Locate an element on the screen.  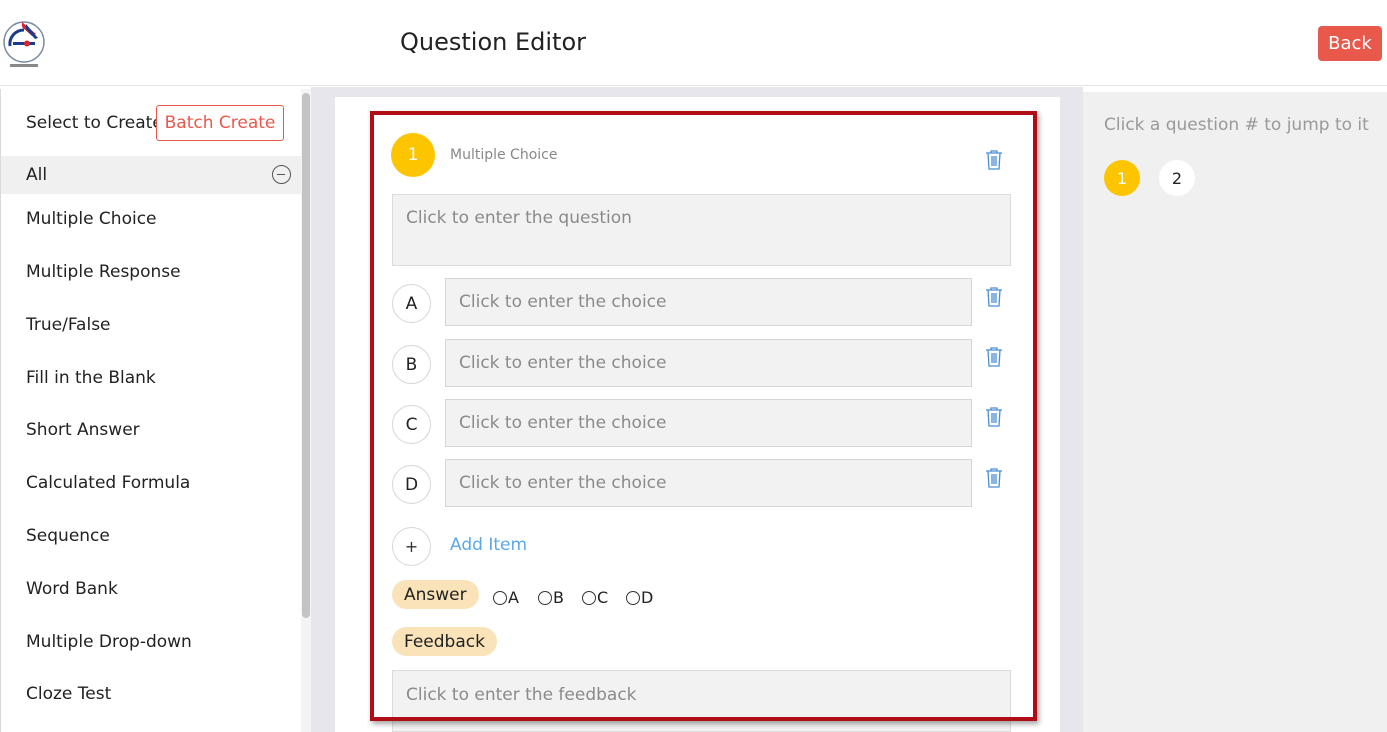
feedback-label: Feedback is located at coordinates (444, 641).